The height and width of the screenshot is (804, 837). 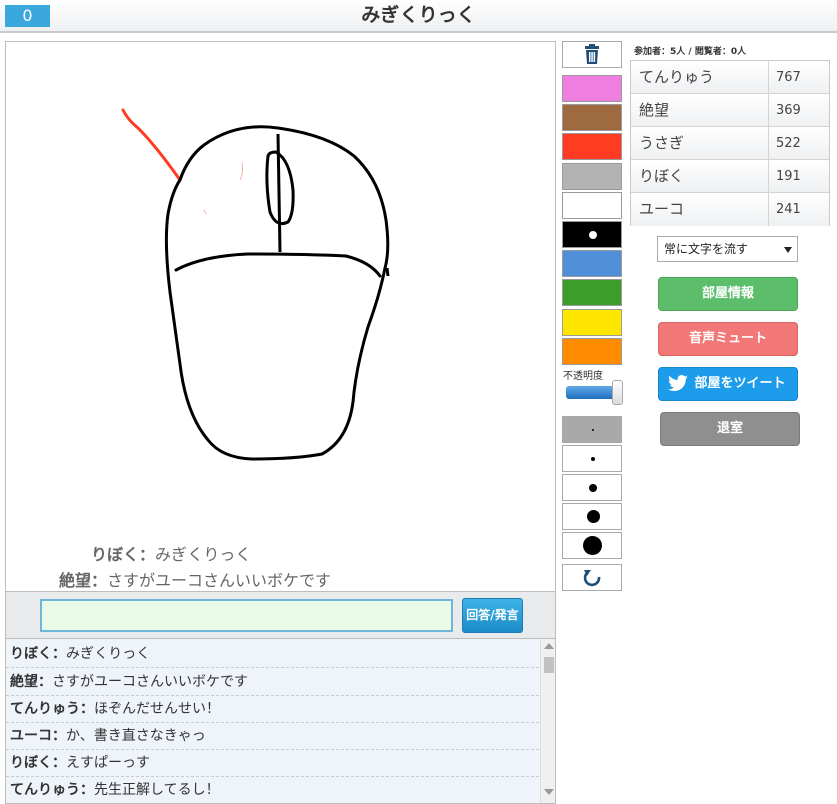 I want to click on answer-input, so click(x=246, y=615).